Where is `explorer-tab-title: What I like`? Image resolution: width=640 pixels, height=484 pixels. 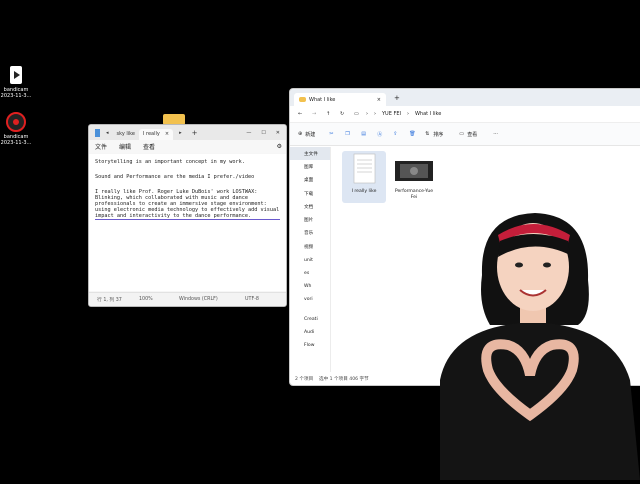
explorer-tab-title: What I like is located at coordinates (322, 99).